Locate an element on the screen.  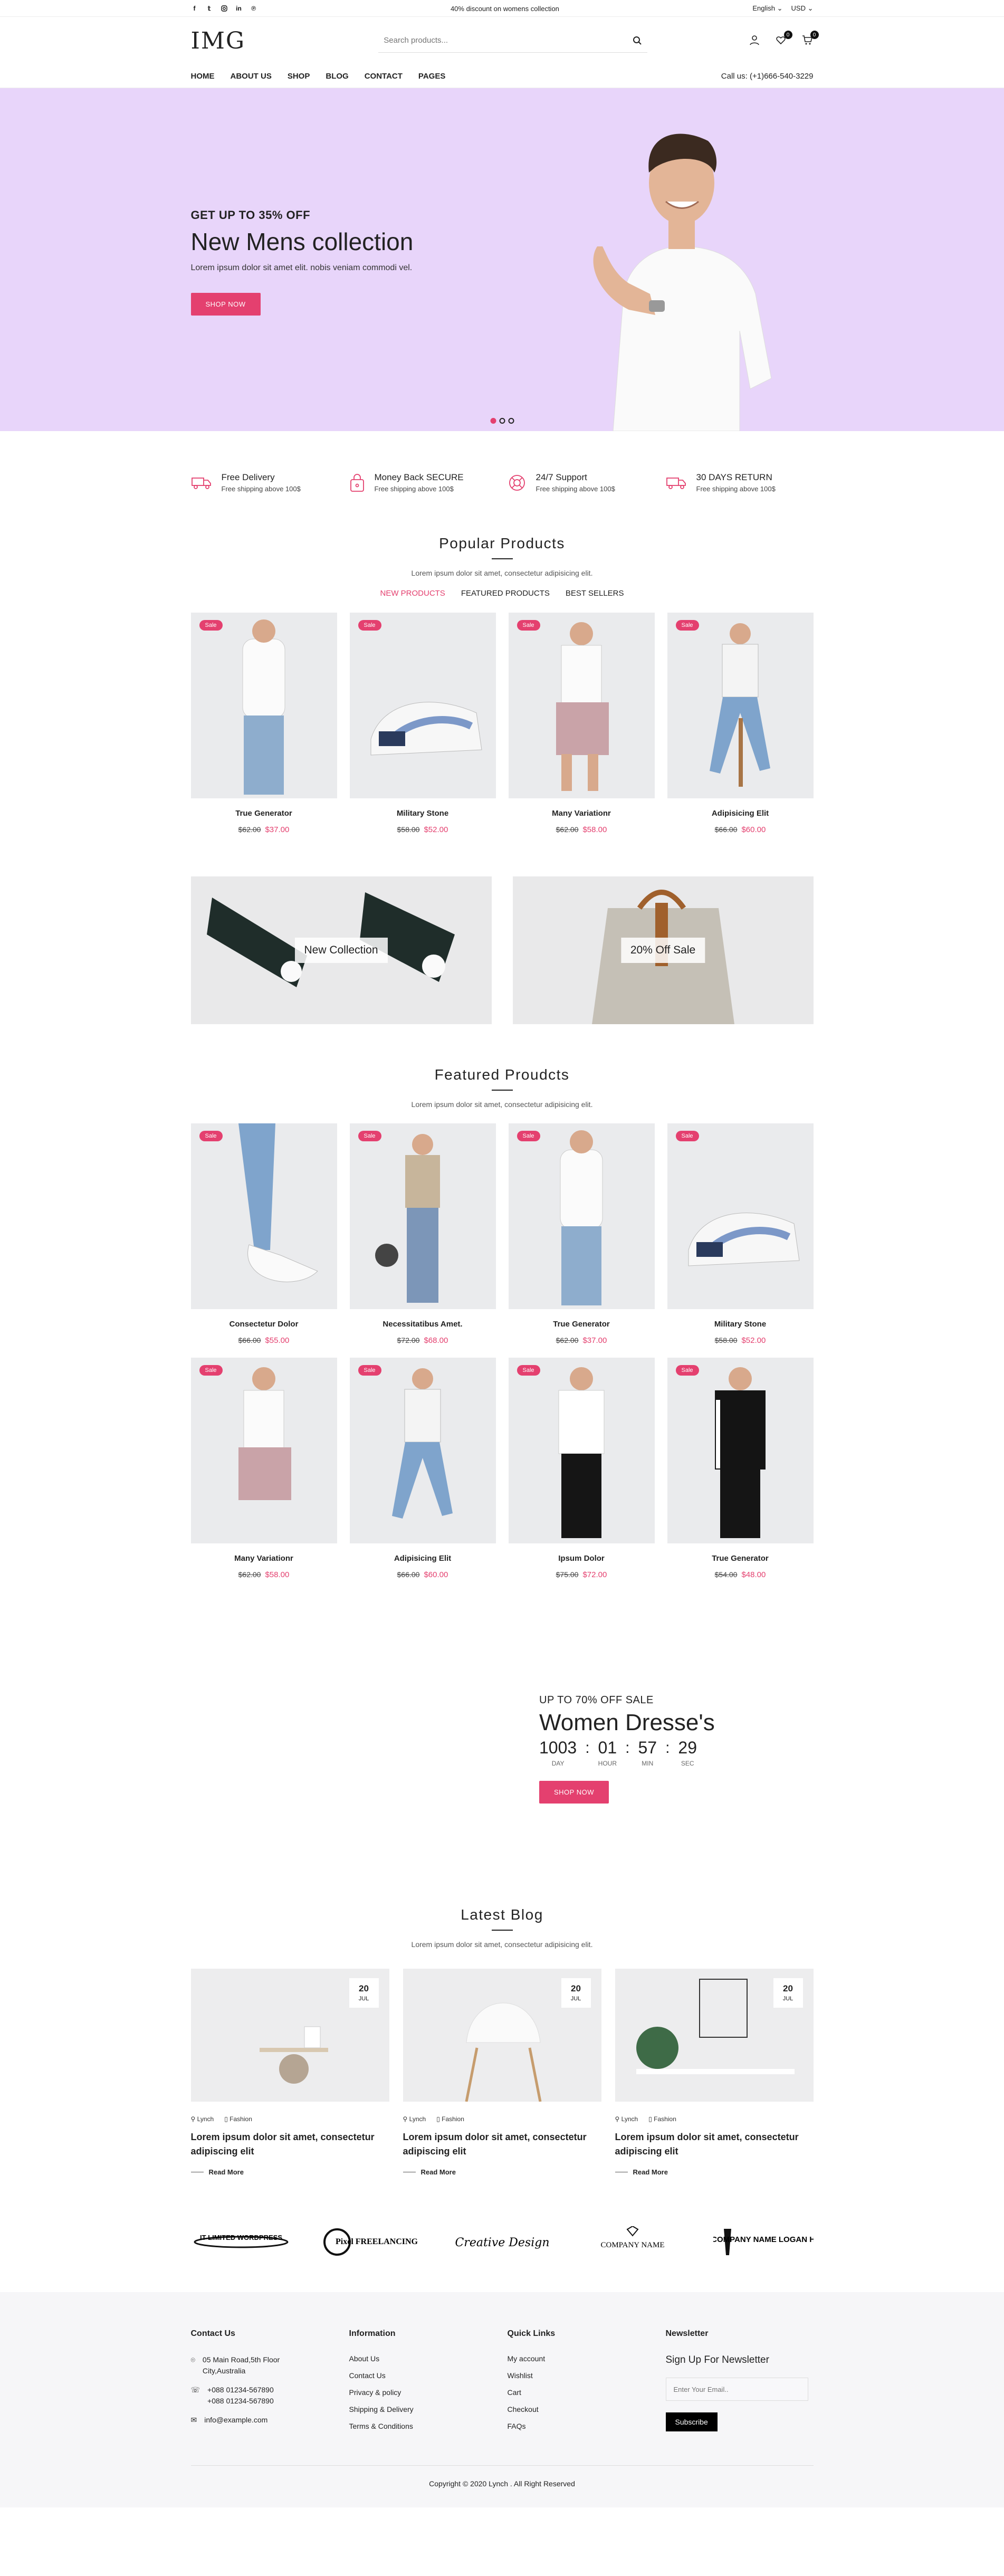
banner-sale: 20% Off Sale is located at coordinates (663, 950).